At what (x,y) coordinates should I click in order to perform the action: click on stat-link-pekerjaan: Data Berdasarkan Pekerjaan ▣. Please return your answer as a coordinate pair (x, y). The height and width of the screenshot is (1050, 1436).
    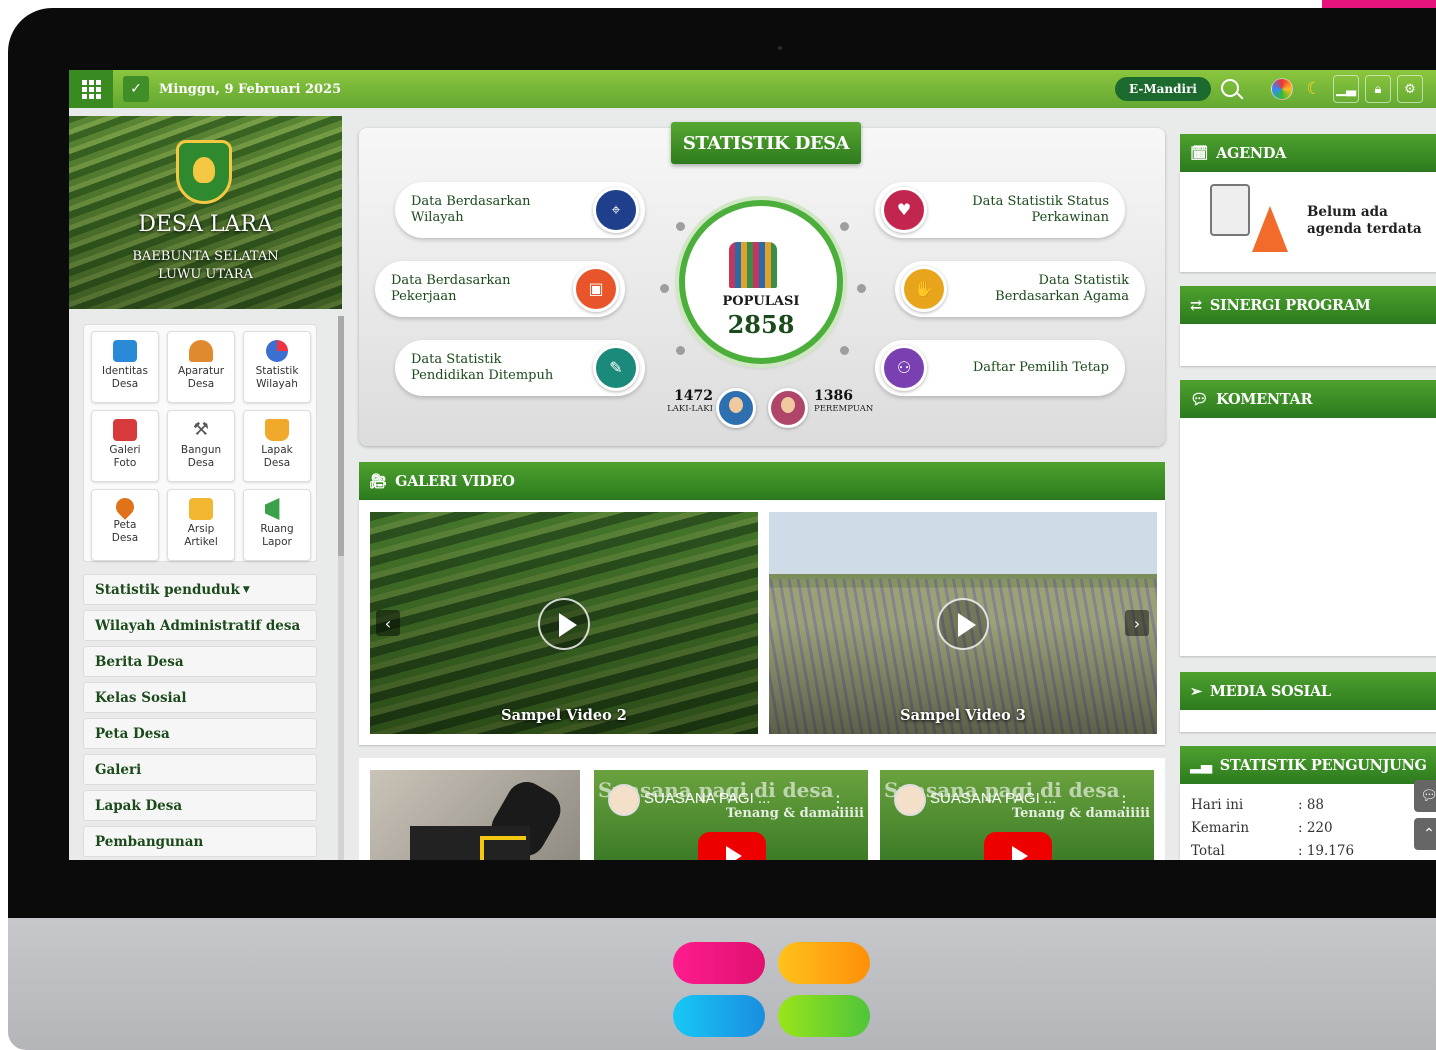
    Looking at the image, I should click on (500, 289).